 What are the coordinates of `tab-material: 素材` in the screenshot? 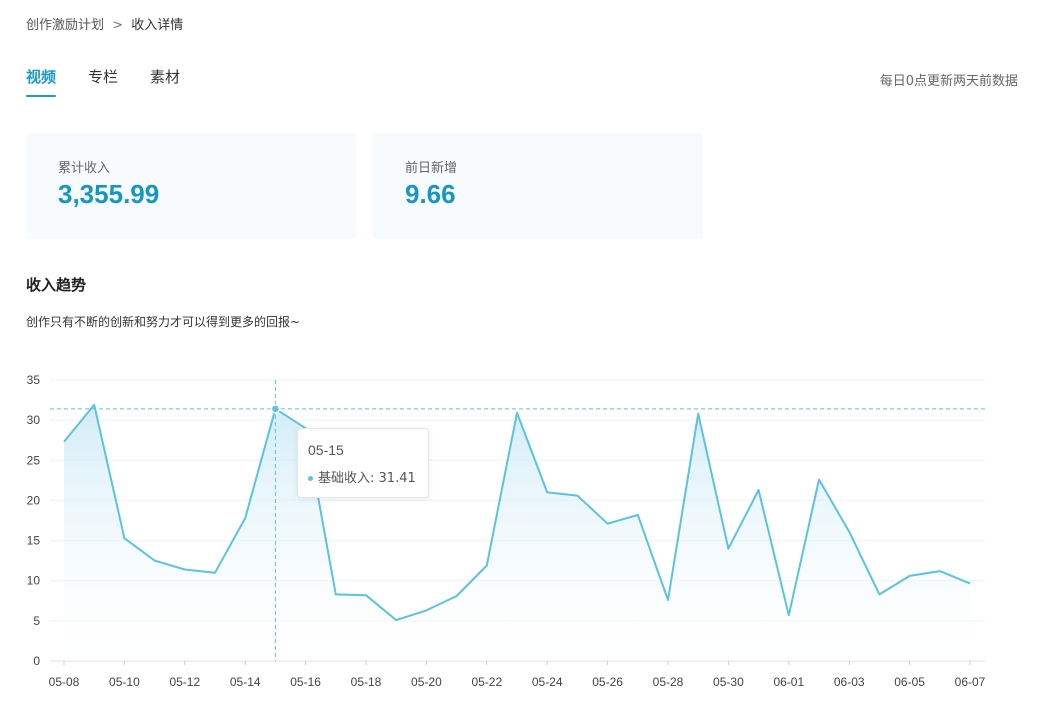 It's located at (165, 81).